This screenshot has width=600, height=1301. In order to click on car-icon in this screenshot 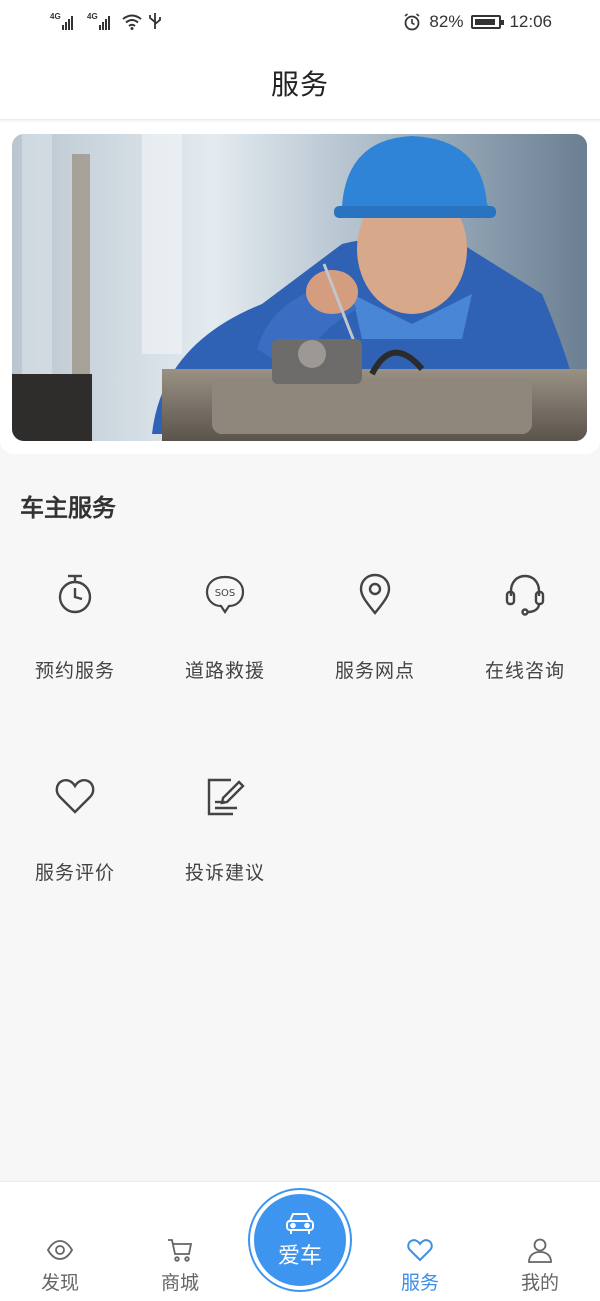, I will do `click(300, 1223)`.